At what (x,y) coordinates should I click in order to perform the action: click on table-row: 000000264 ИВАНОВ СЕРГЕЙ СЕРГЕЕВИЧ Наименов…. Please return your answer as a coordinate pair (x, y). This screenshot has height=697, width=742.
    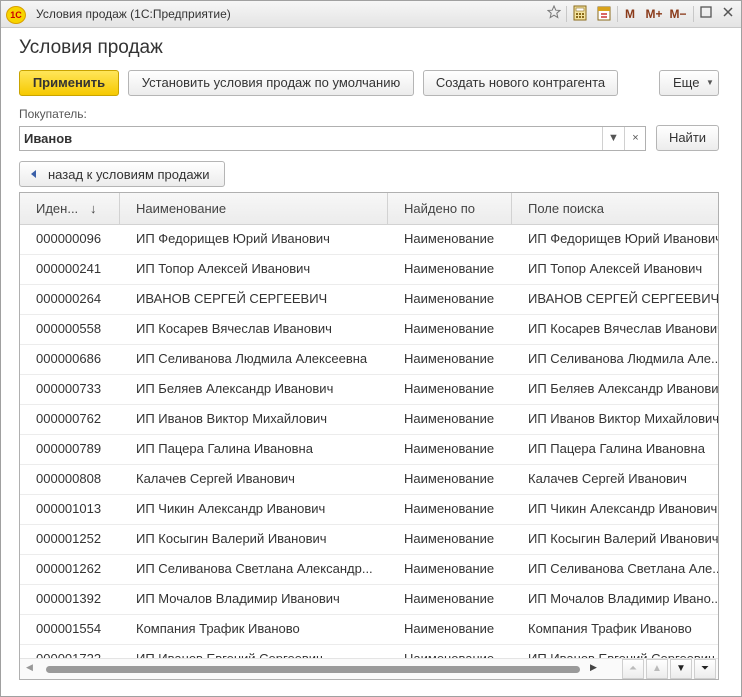
    Looking at the image, I should click on (369, 300).